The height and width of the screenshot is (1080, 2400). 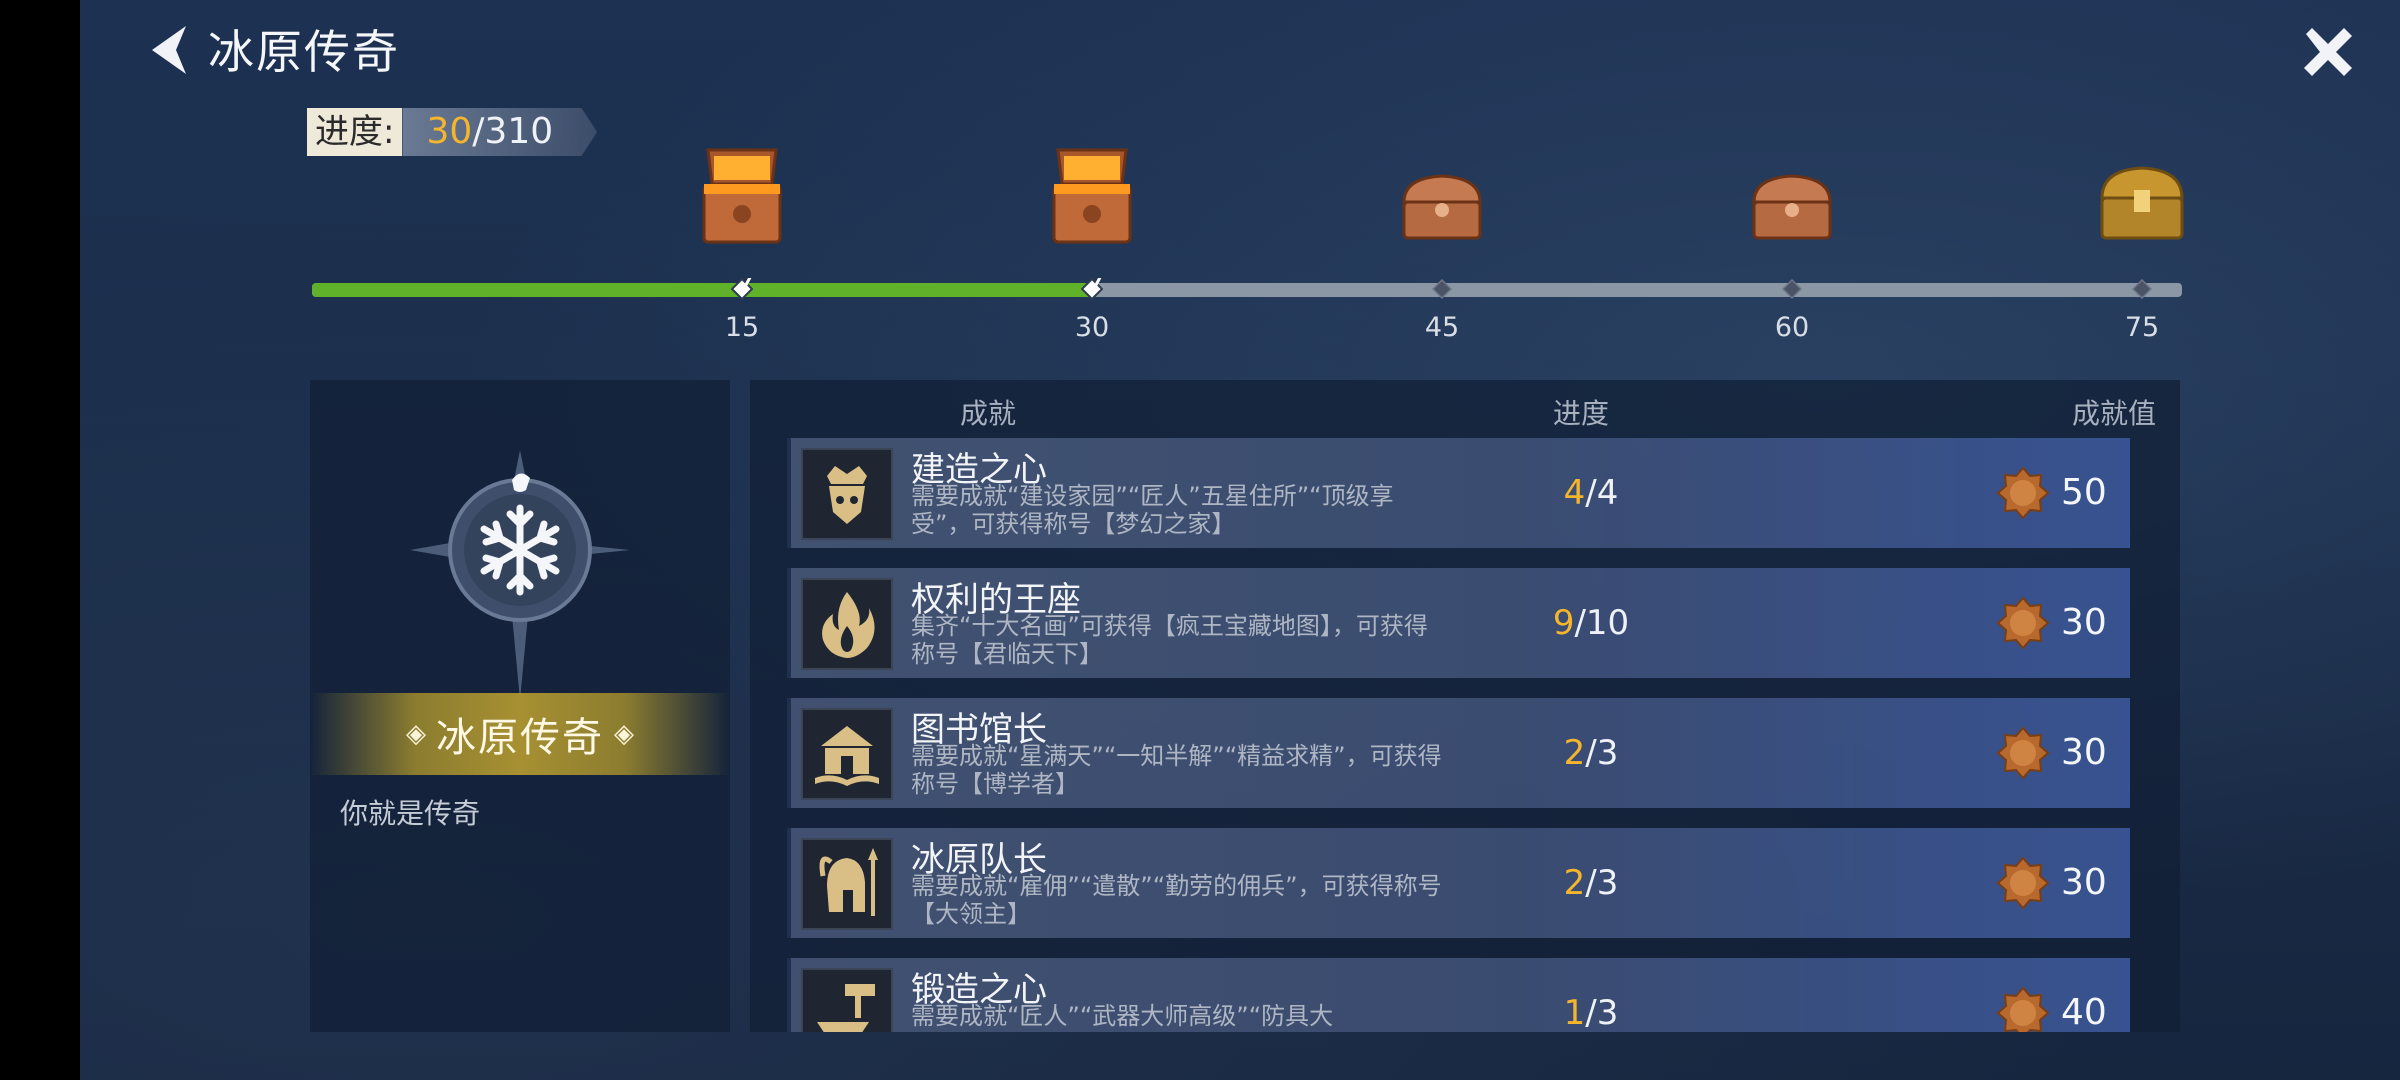 I want to click on column-header-progress: 进度, so click(x=1581, y=413).